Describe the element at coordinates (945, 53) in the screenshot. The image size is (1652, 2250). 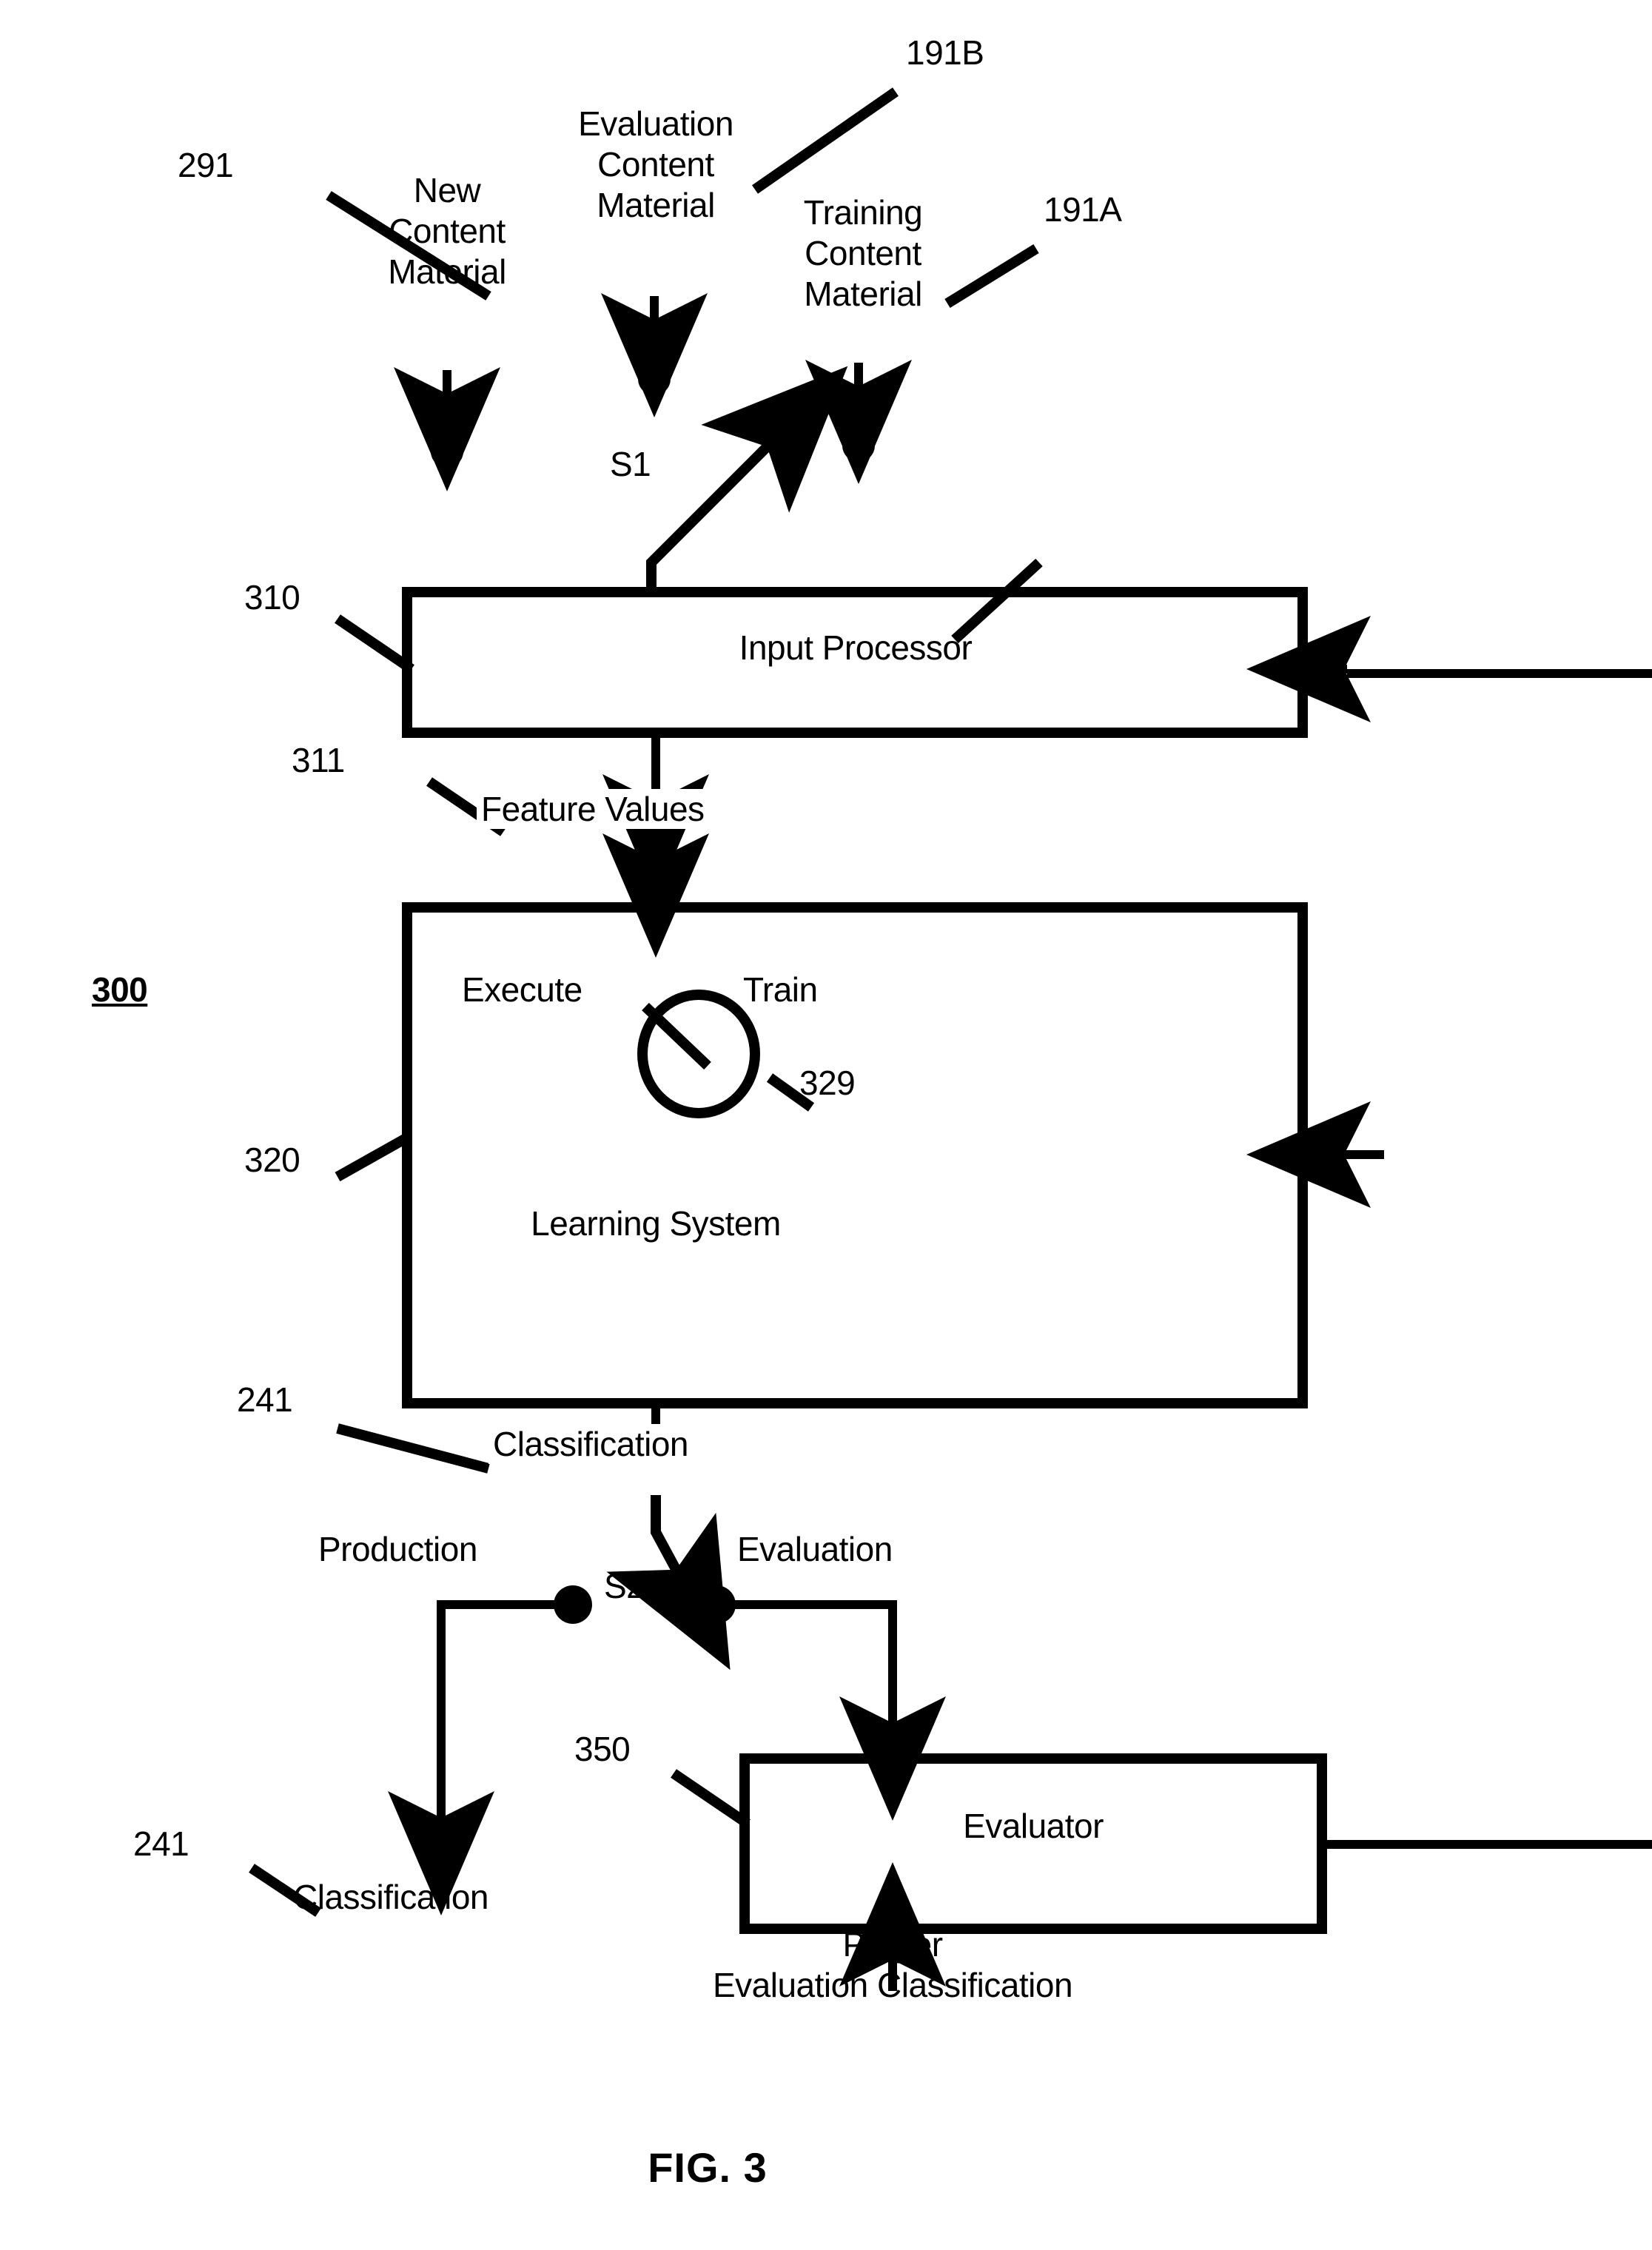
I see `ref-191B: 191B` at that location.